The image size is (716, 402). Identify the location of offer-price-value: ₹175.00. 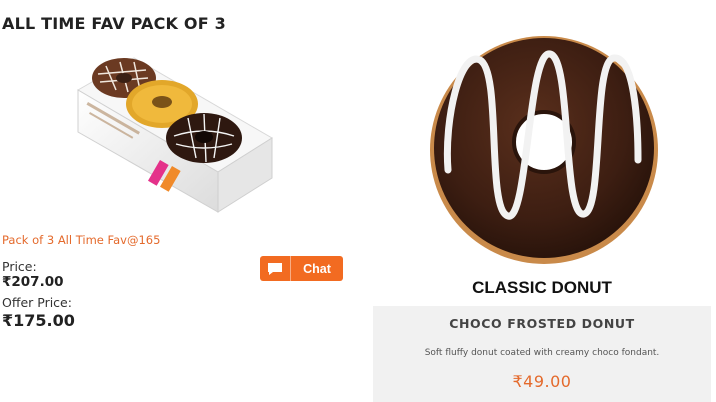
(38, 320).